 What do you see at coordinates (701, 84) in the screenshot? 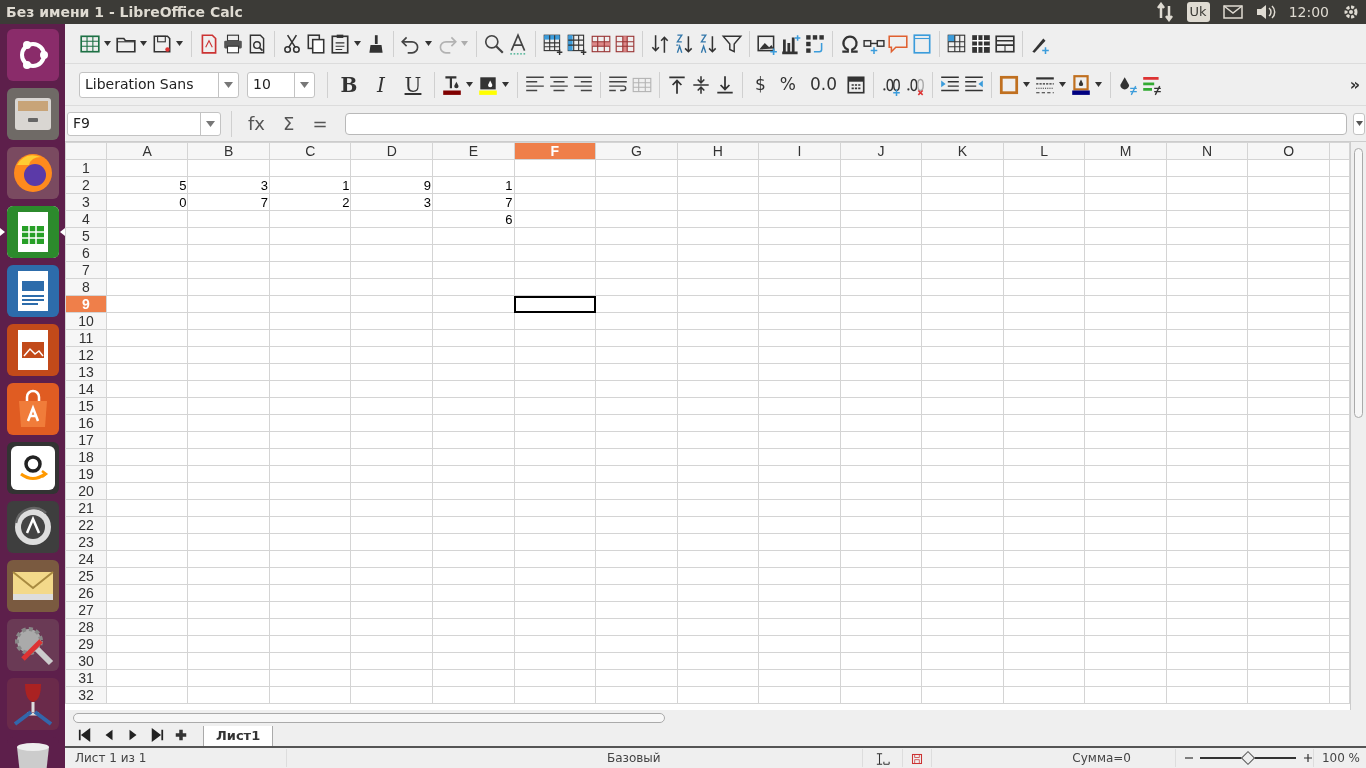
I see `align-middle-icon` at bounding box center [701, 84].